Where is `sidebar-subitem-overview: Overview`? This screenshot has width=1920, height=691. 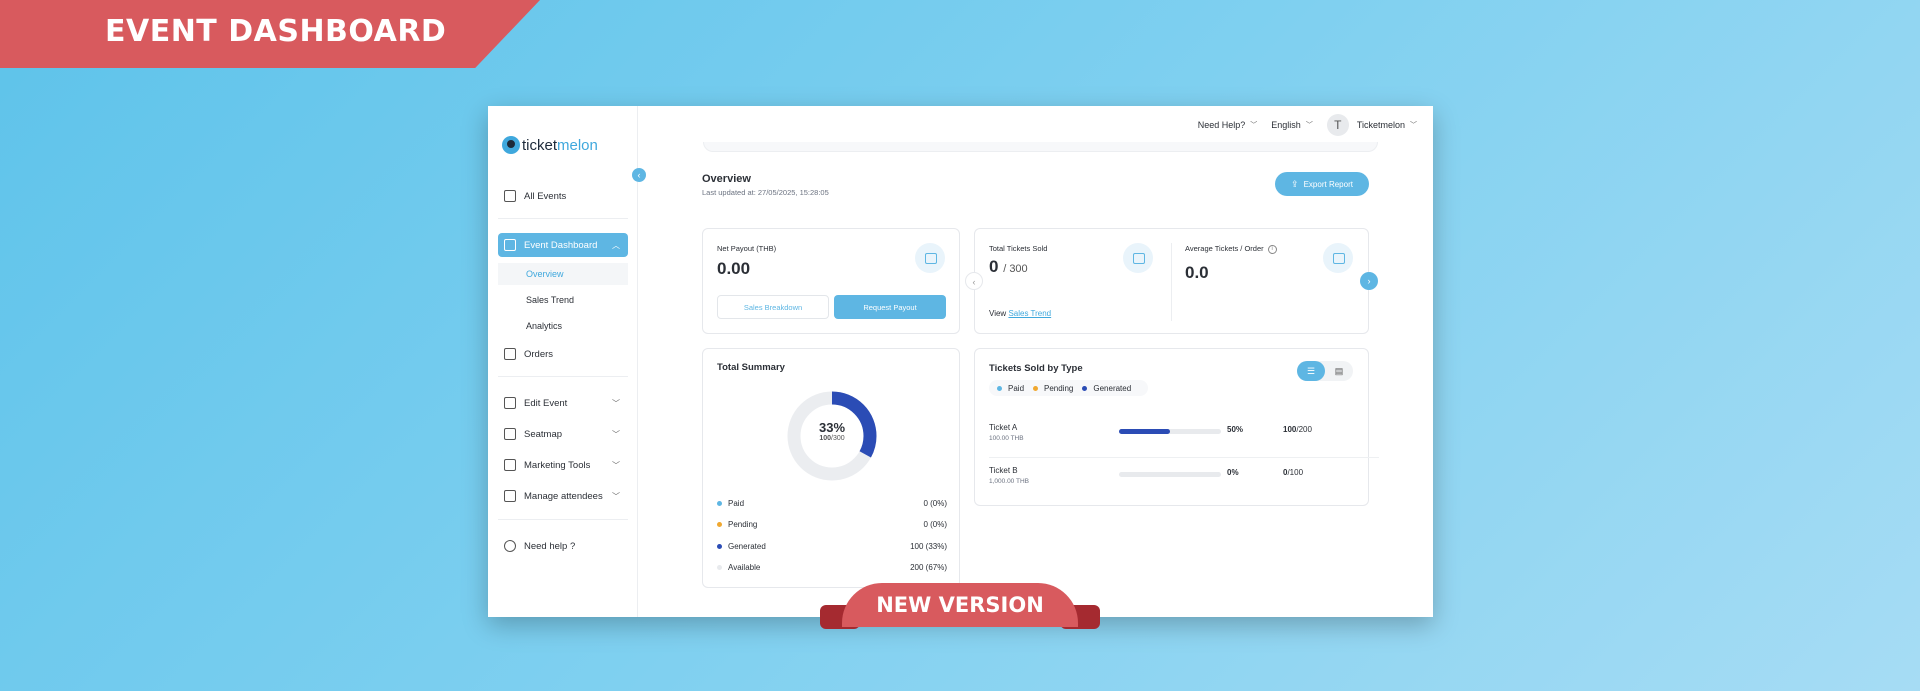 sidebar-subitem-overview: Overview is located at coordinates (563, 274).